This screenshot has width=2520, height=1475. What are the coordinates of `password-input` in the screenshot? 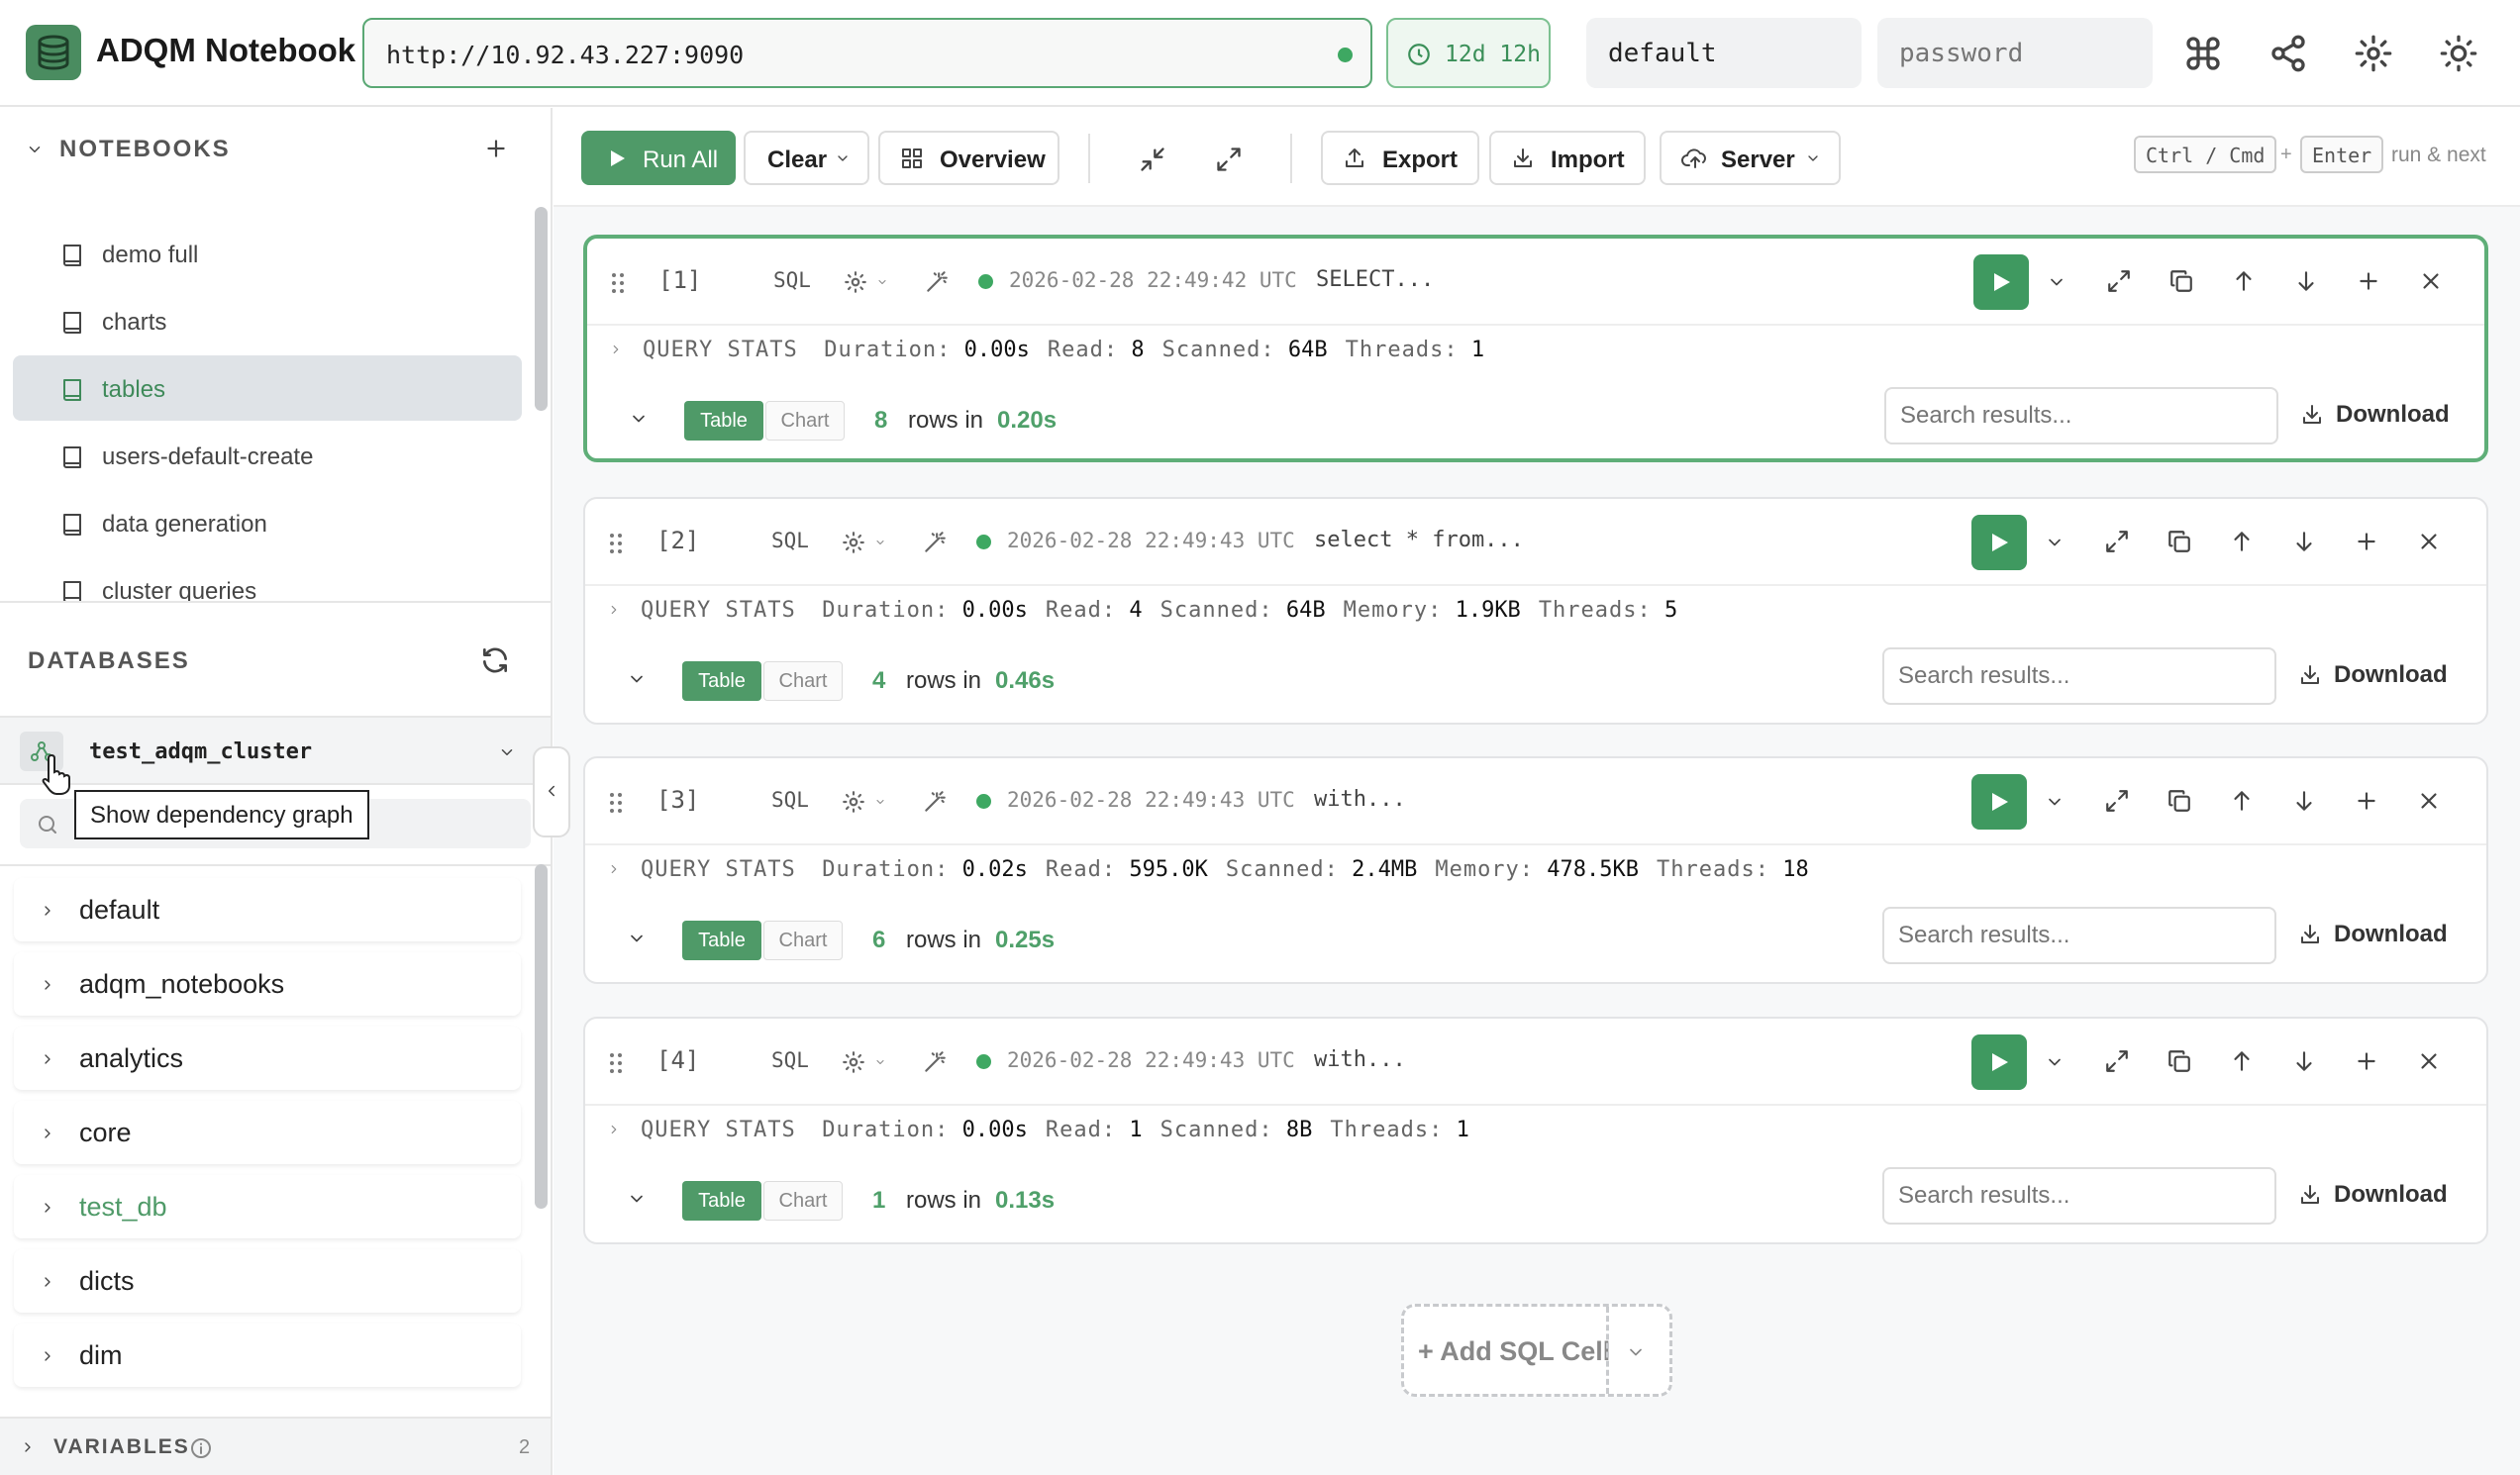 It's located at (2015, 53).